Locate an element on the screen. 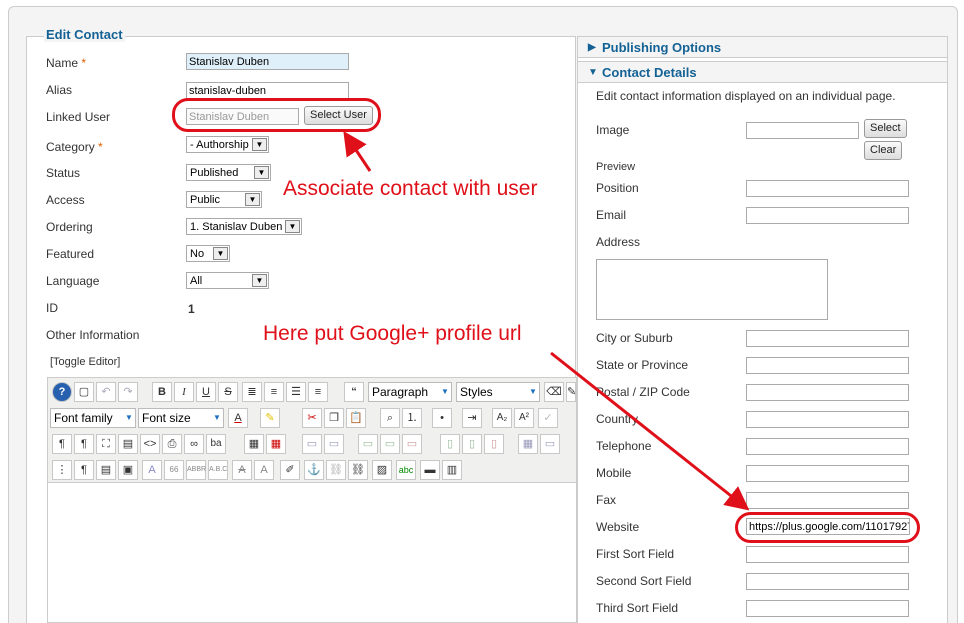 The height and width of the screenshot is (623, 964). arrow-to-select-user is located at coordinates (357, 151).